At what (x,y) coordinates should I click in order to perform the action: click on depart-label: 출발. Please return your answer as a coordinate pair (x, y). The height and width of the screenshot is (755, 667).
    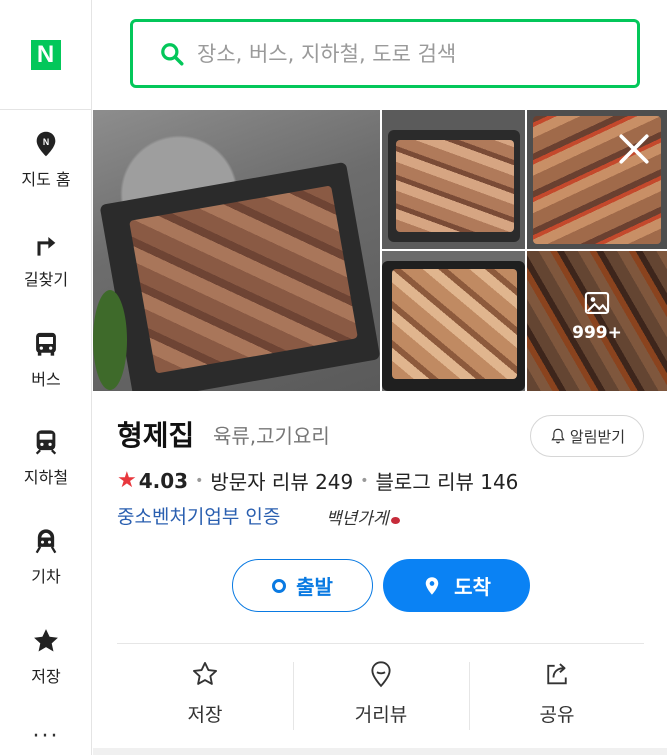
    Looking at the image, I should click on (314, 587).